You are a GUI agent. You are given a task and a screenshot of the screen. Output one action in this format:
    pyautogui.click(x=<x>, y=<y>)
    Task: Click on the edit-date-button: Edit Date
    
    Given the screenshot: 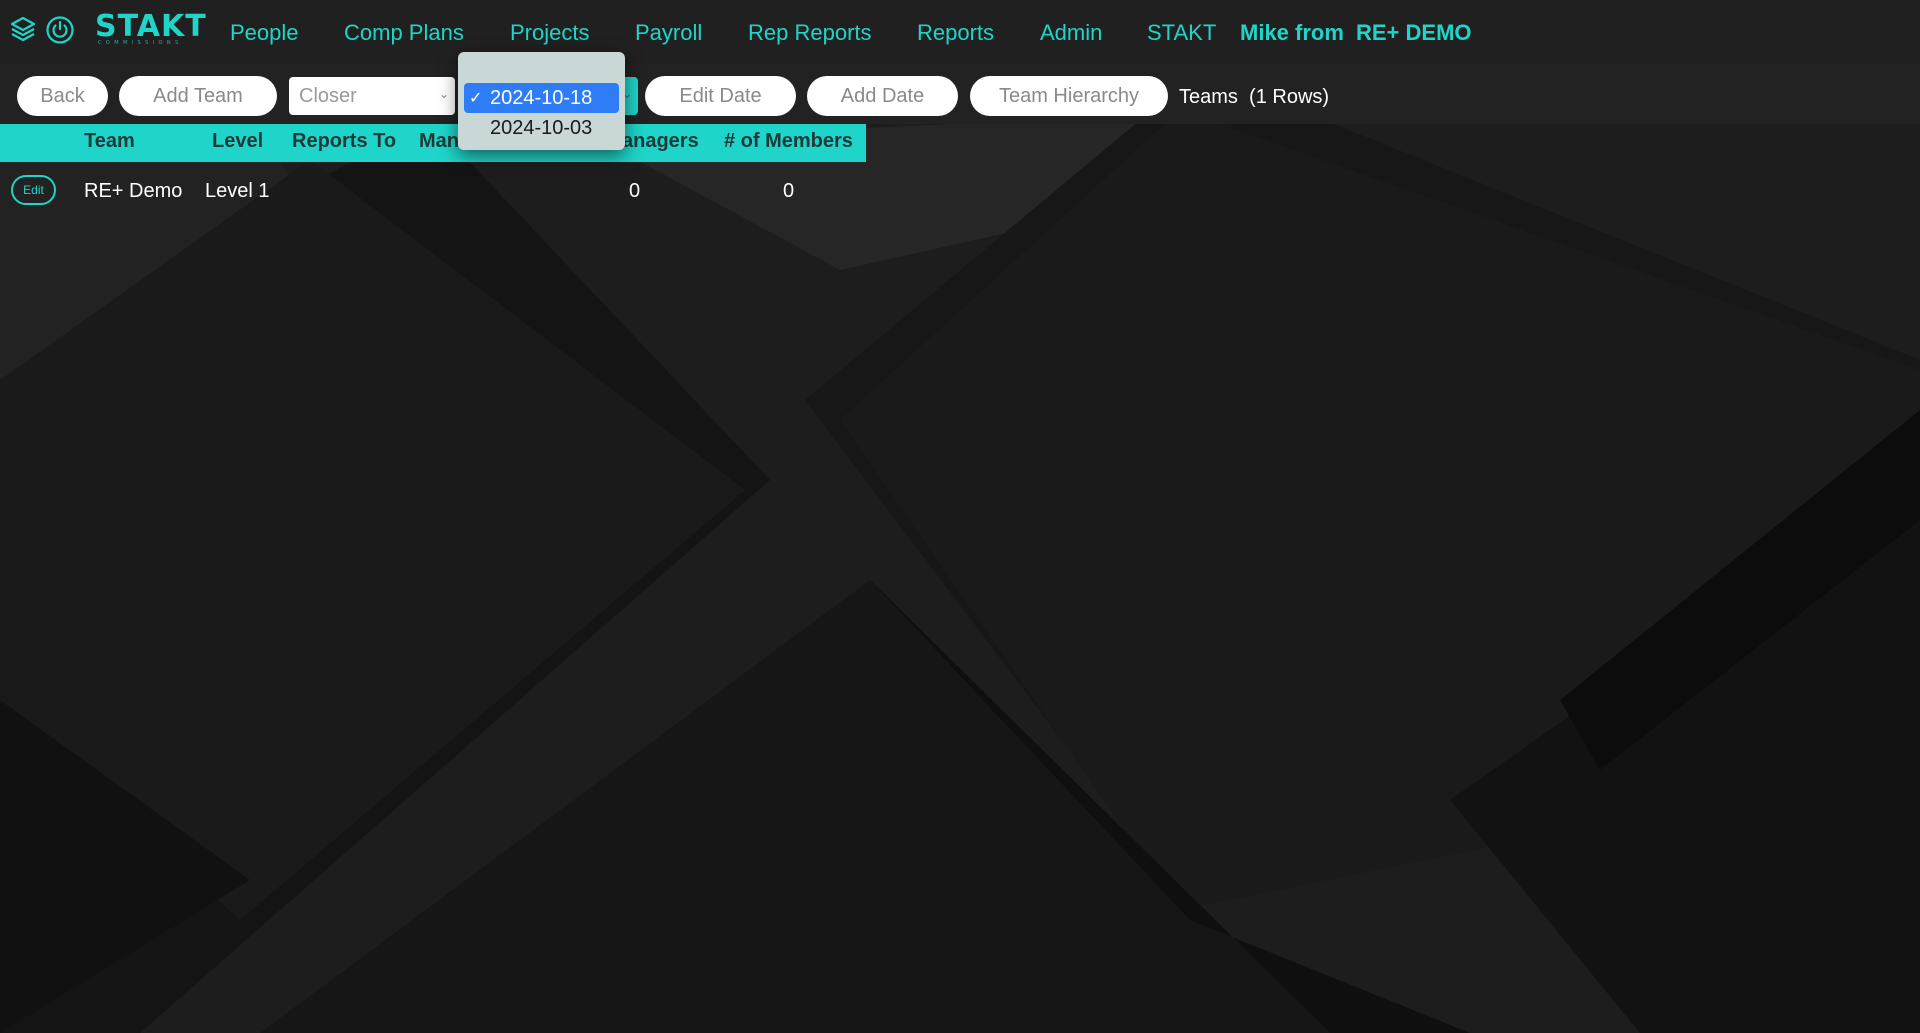 What is the action you would take?
    pyautogui.click(x=720, y=96)
    